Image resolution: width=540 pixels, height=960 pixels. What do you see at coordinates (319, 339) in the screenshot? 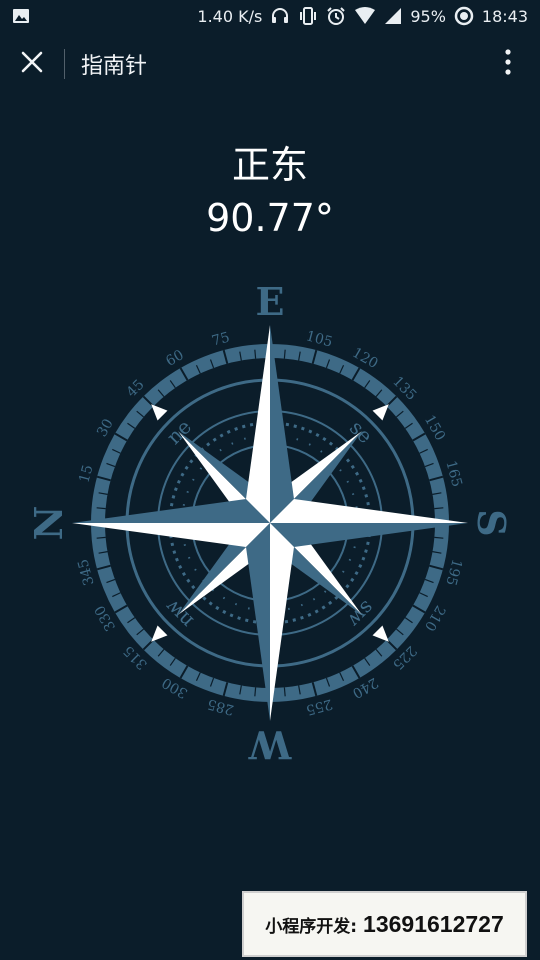
I see `tick-label: 105` at bounding box center [319, 339].